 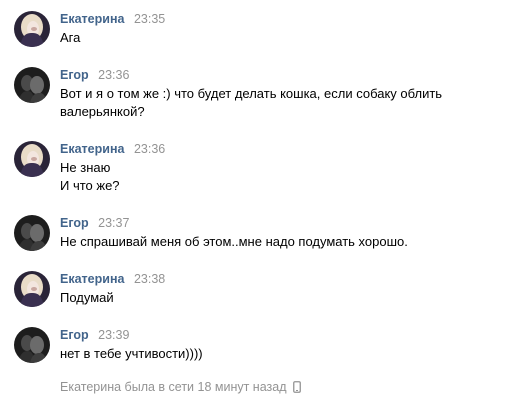 What do you see at coordinates (280, 298) in the screenshot?
I see `message-text: Подумай` at bounding box center [280, 298].